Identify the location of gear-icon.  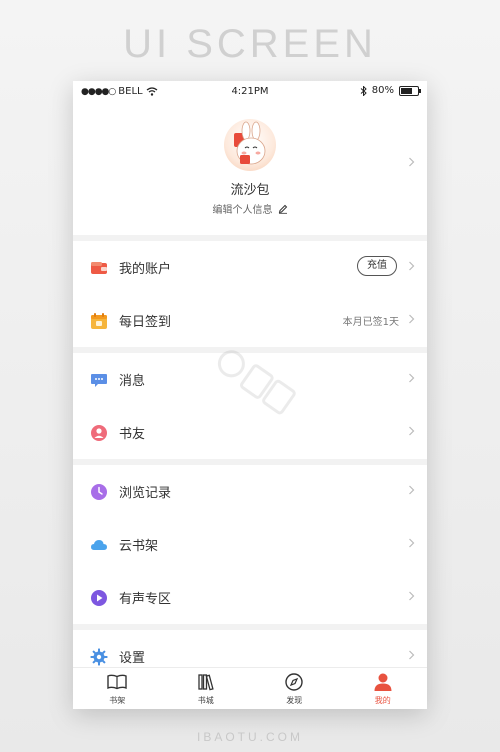
(99, 657).